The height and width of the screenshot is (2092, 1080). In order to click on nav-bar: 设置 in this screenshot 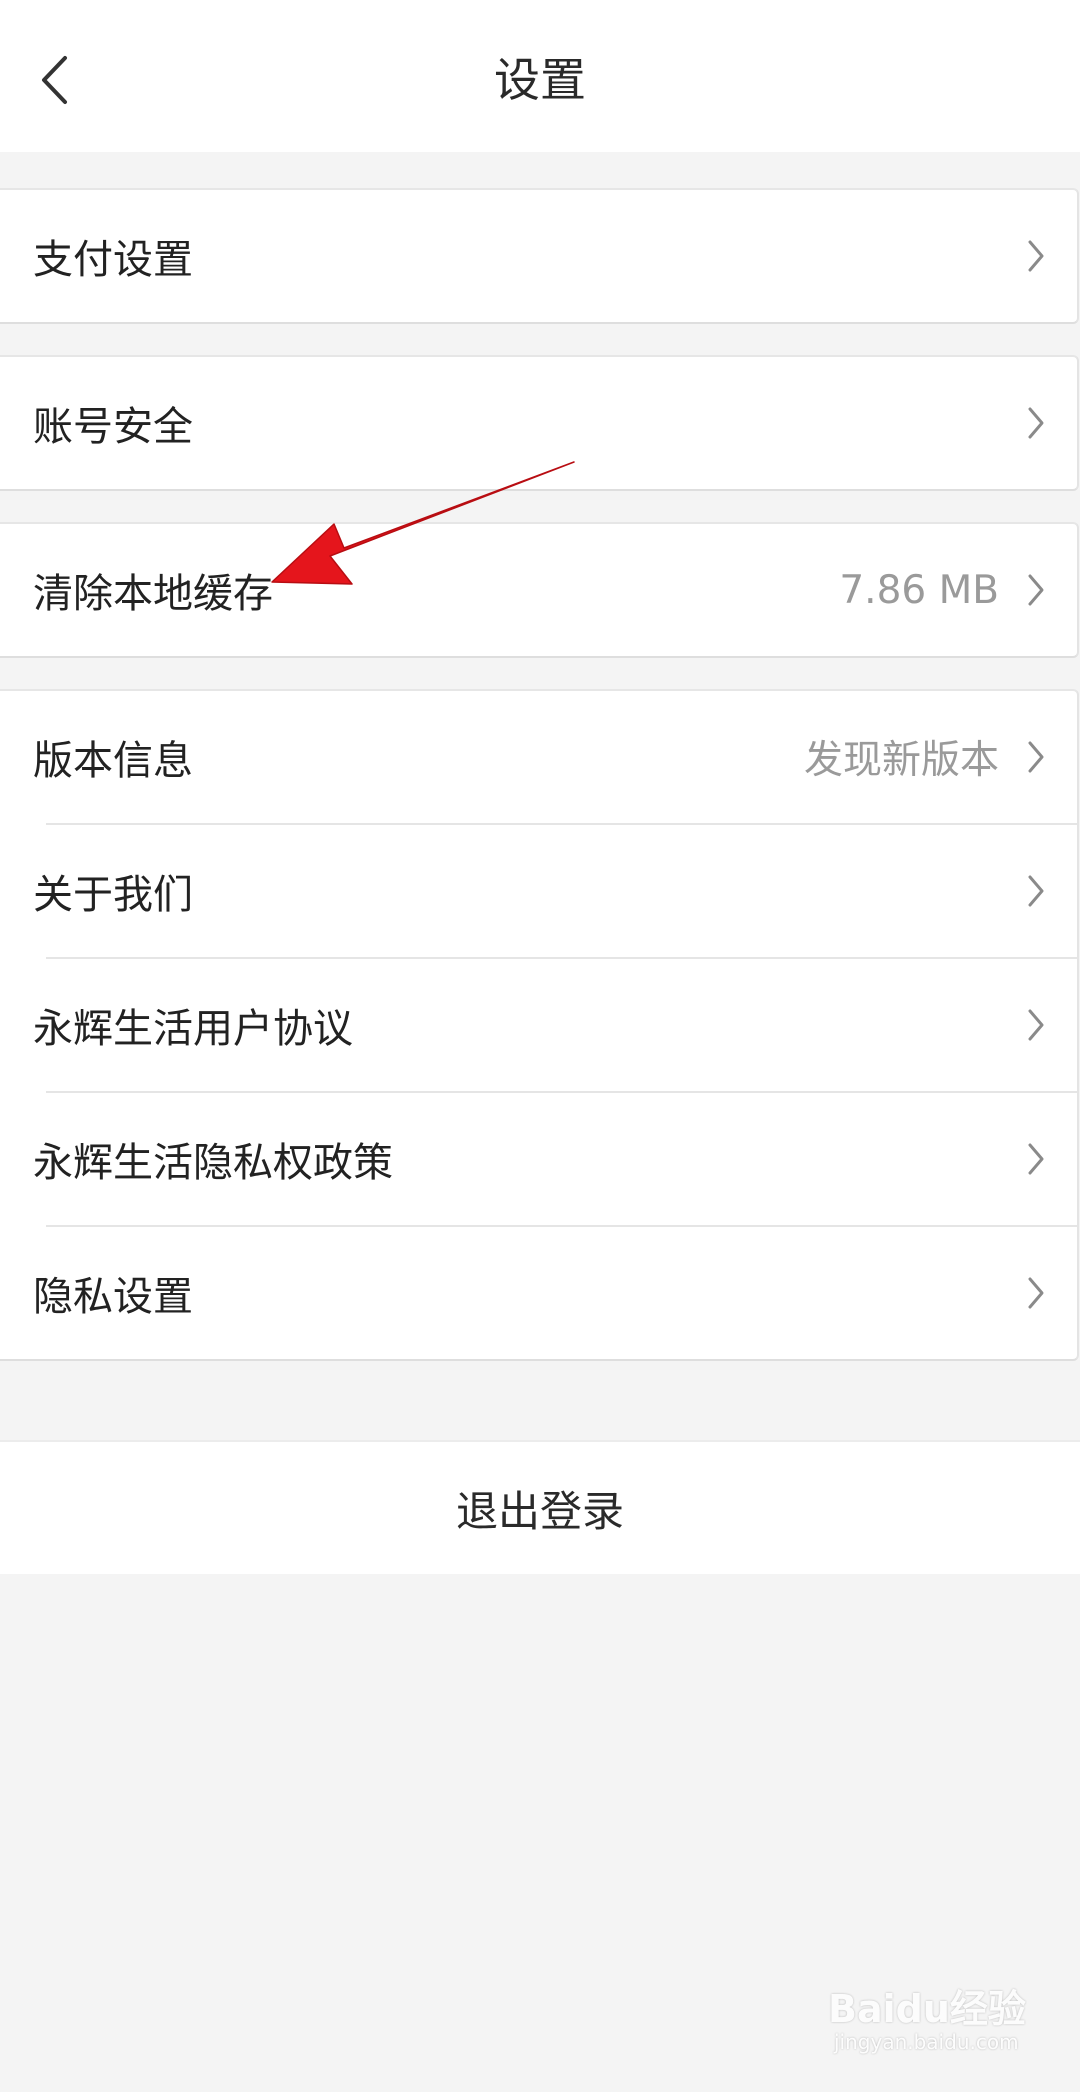, I will do `click(540, 76)`.